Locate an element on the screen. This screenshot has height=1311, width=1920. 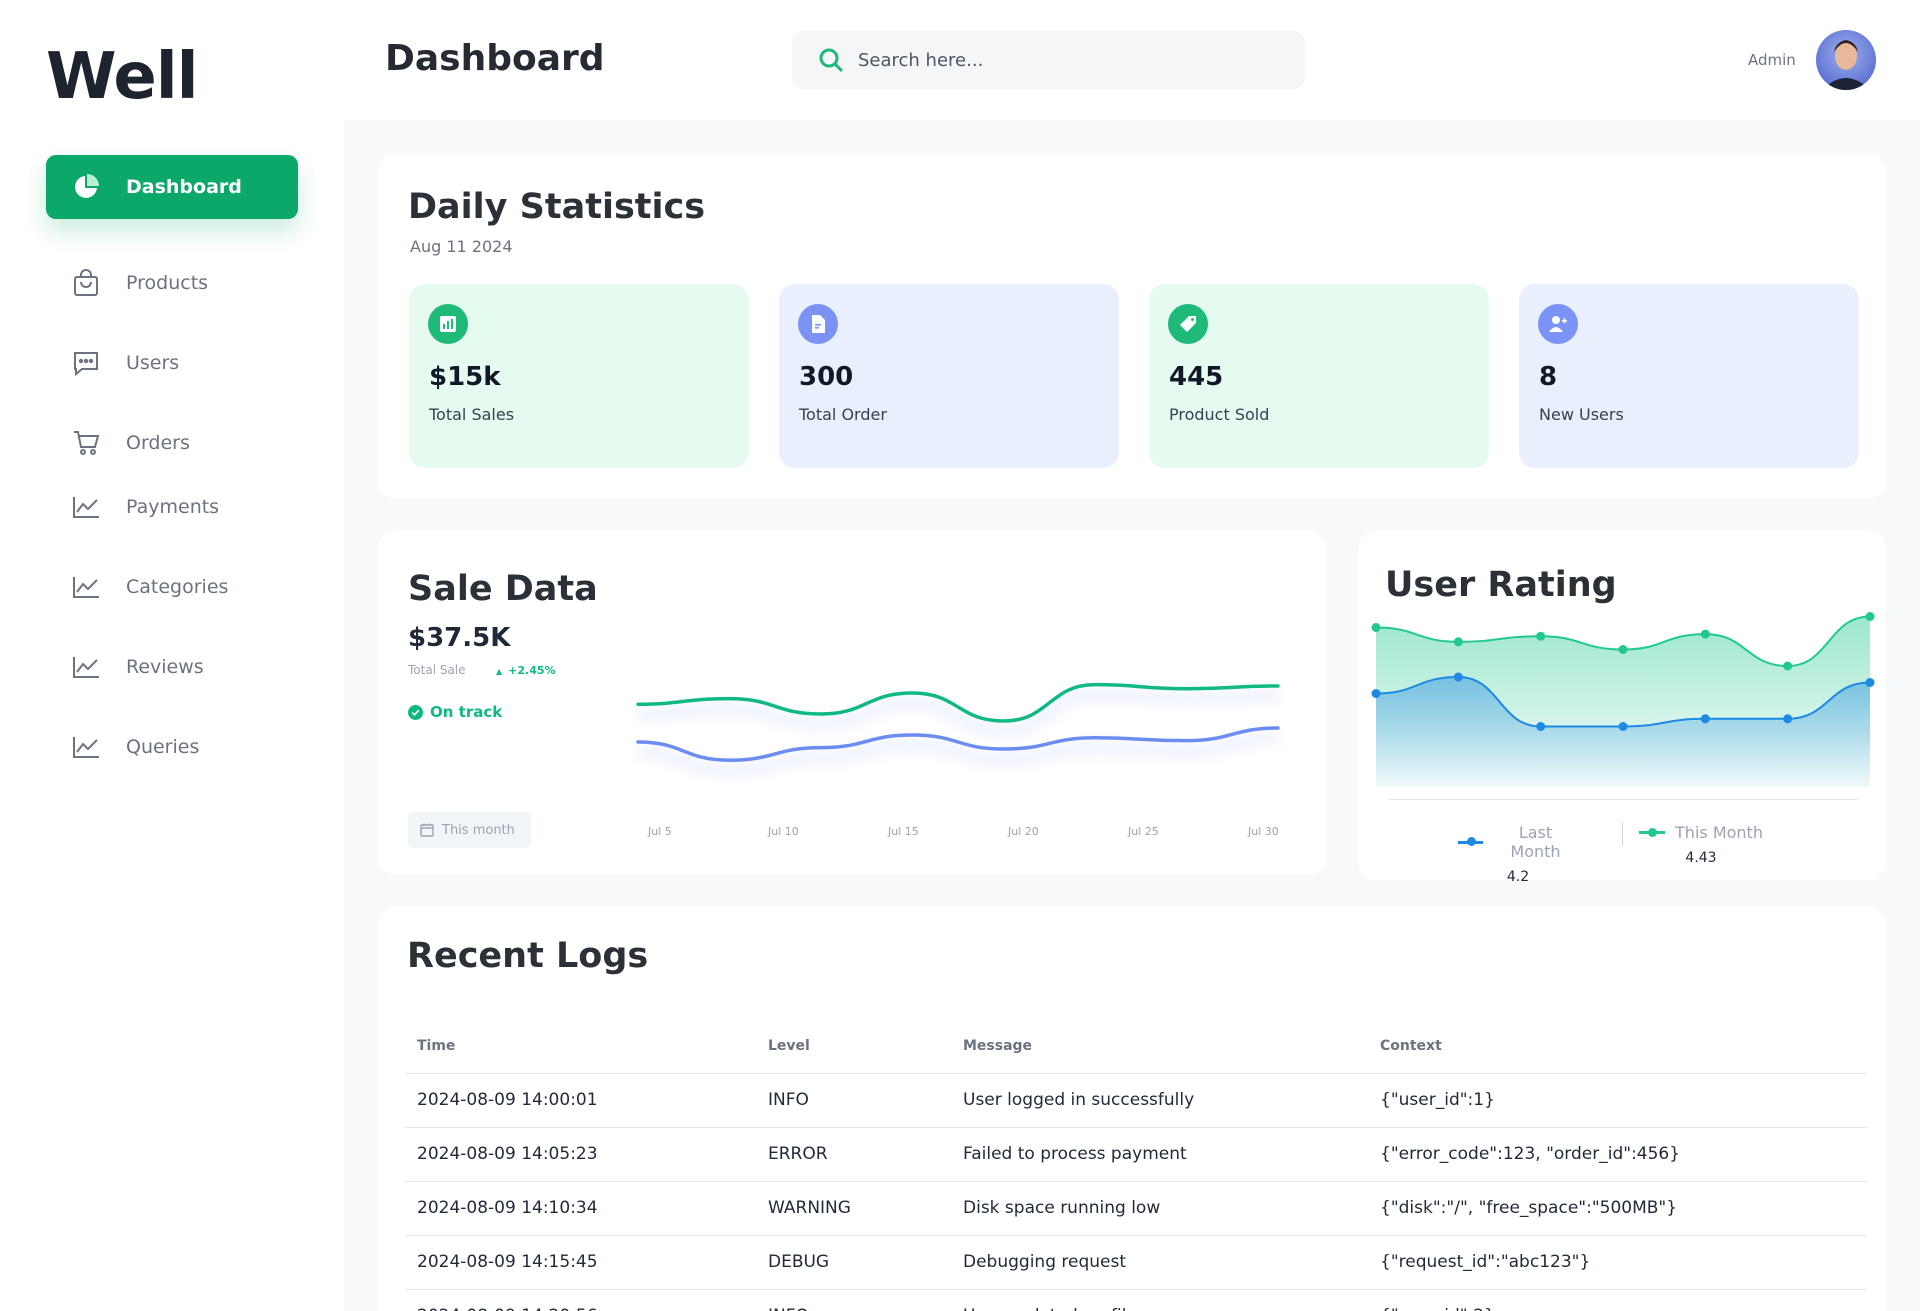
sidebar-item-orders: Orders is located at coordinates (172, 443).